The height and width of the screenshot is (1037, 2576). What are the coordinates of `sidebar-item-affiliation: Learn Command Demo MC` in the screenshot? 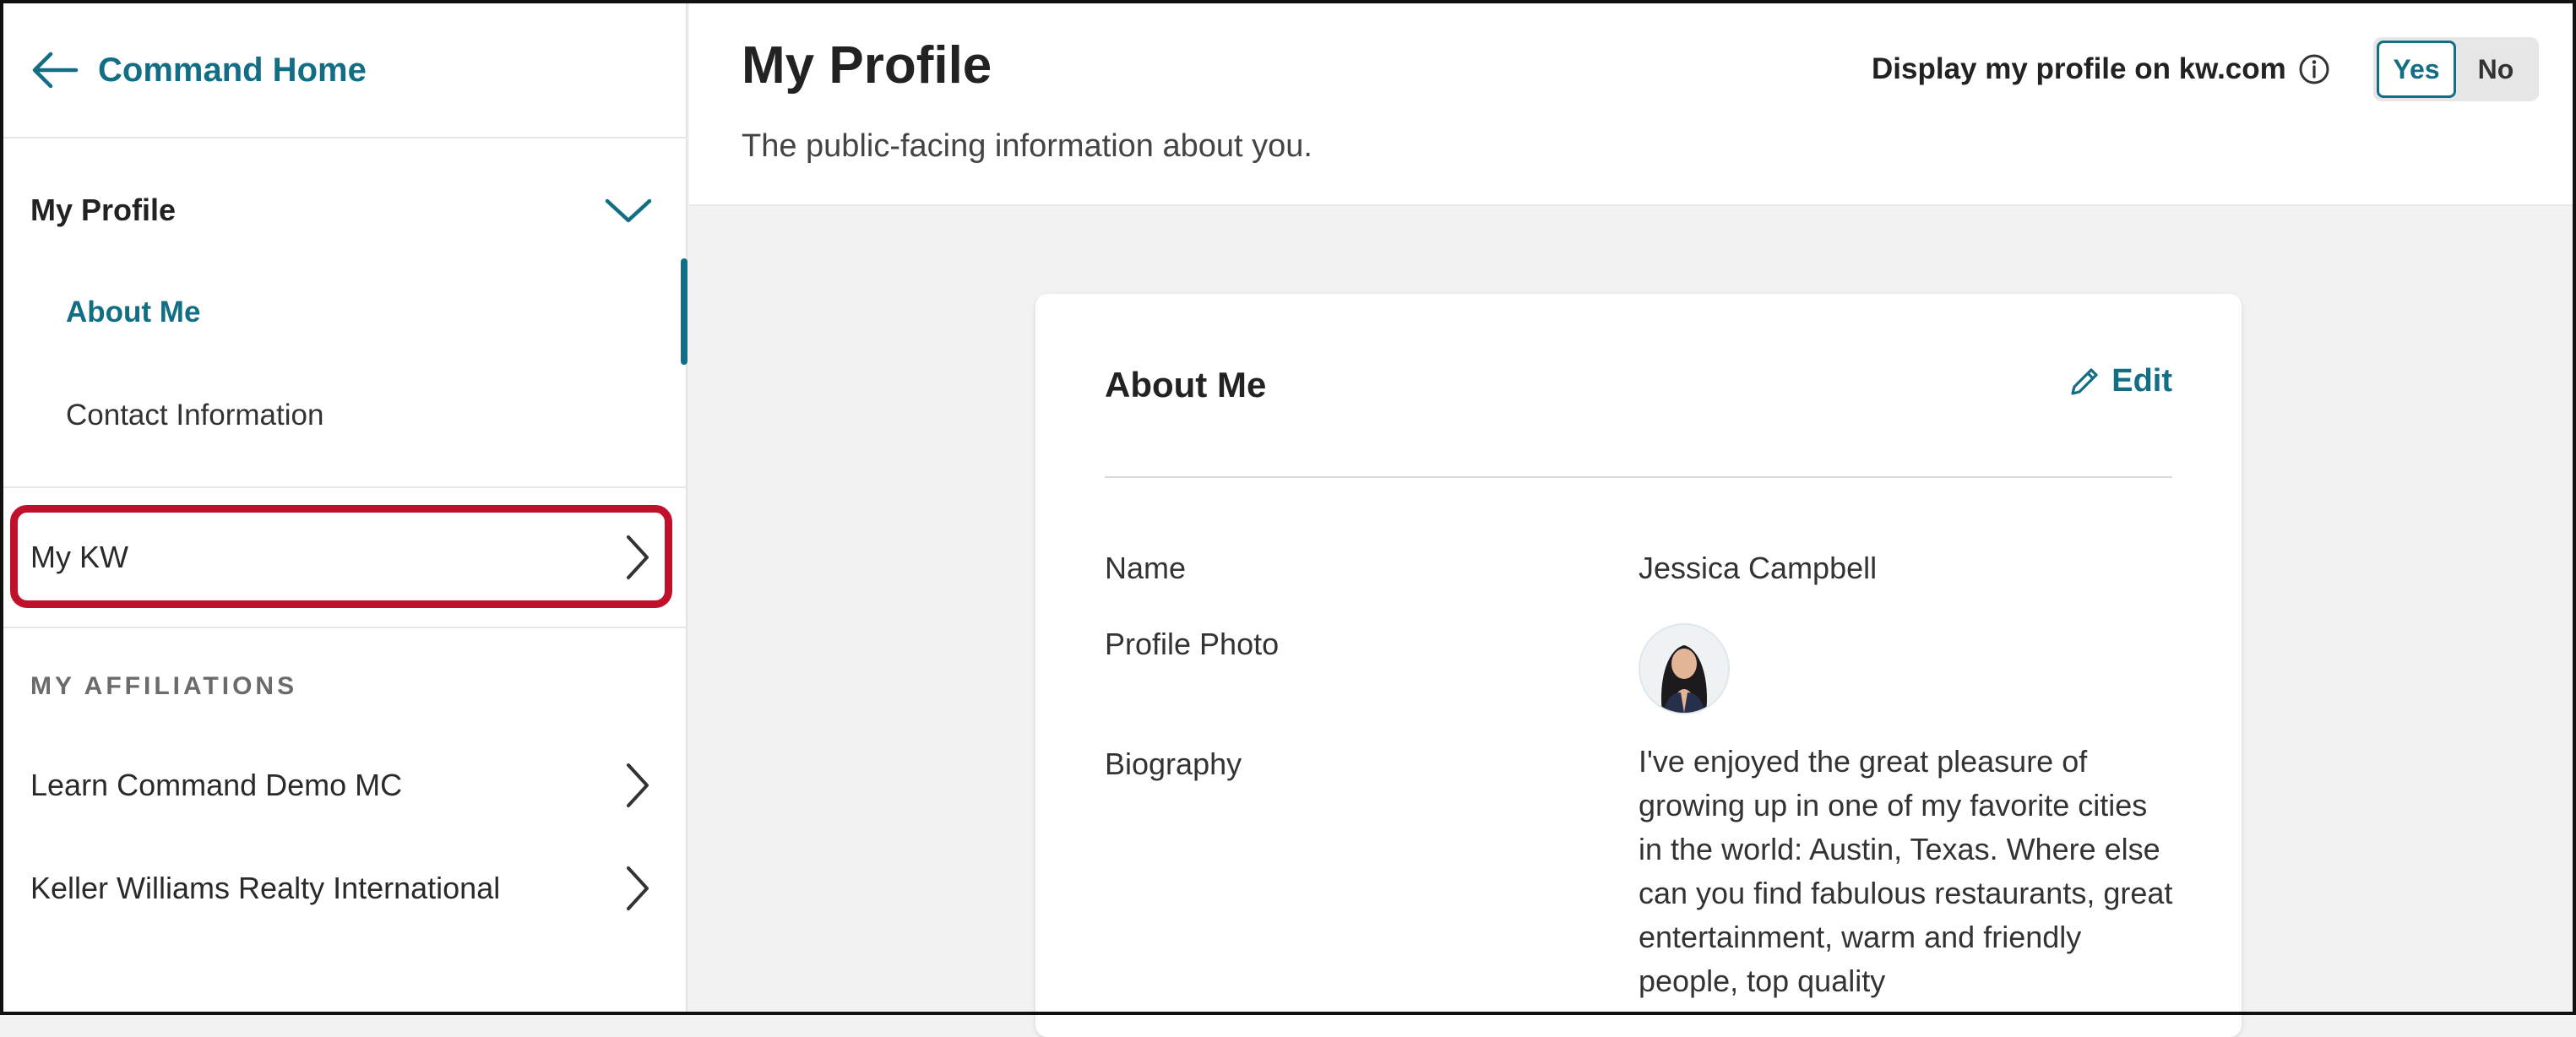 It's located at (341, 785).